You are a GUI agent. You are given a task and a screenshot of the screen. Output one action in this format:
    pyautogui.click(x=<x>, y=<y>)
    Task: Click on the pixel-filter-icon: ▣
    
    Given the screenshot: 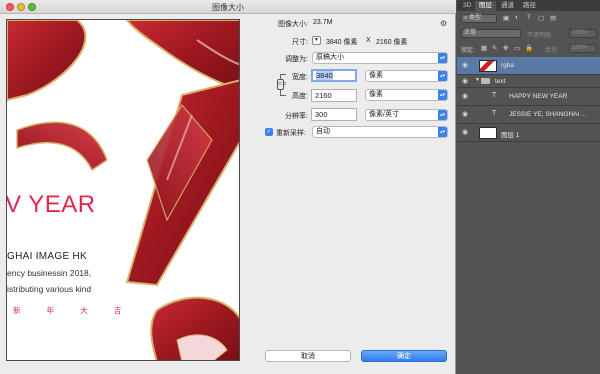 What is the action you would take?
    pyautogui.click(x=506, y=18)
    